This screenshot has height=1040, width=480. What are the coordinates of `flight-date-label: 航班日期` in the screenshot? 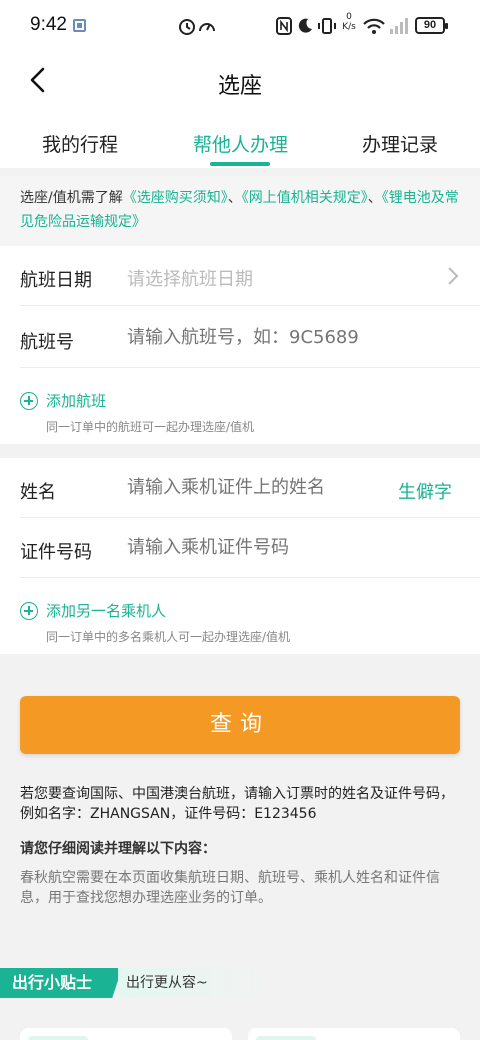 It's located at (56, 280).